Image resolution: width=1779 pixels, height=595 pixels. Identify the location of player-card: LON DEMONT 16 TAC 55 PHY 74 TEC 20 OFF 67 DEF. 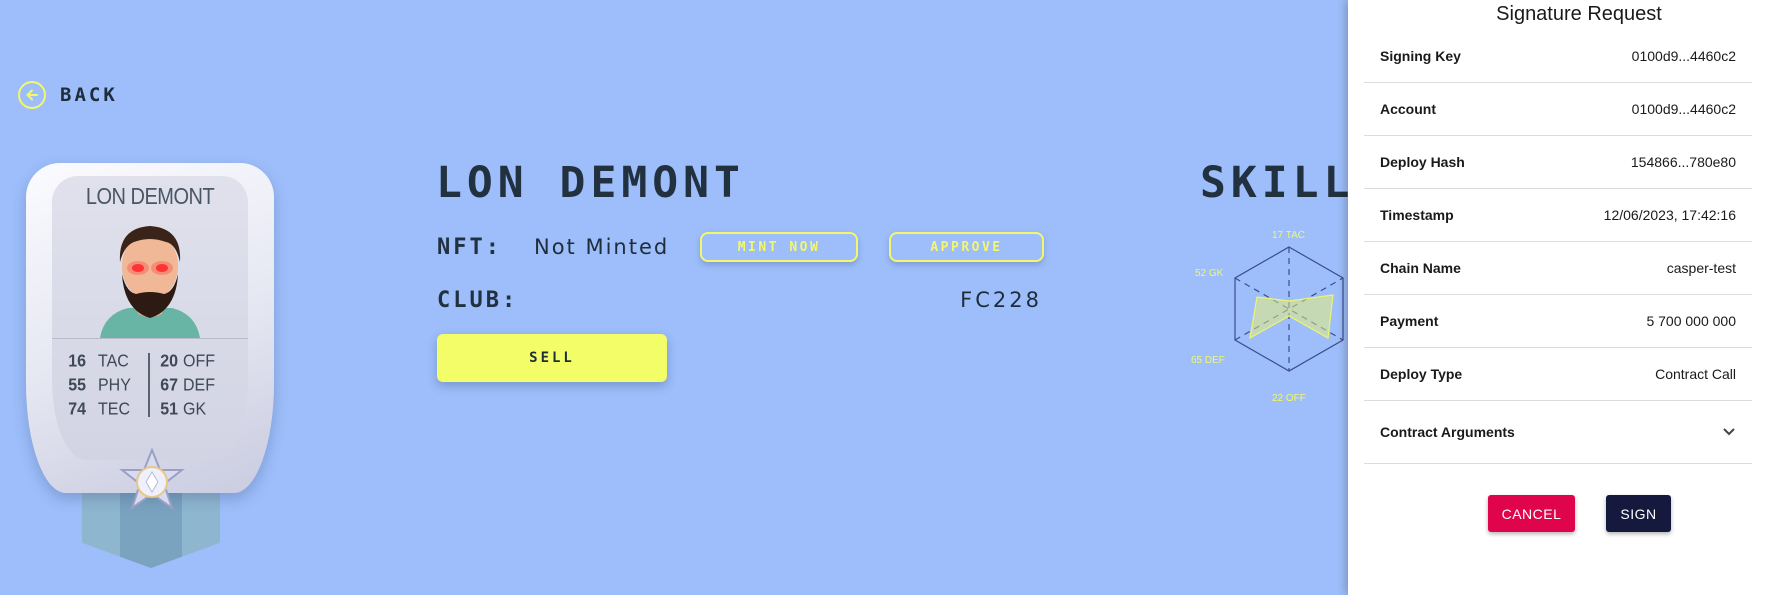
(151, 365).